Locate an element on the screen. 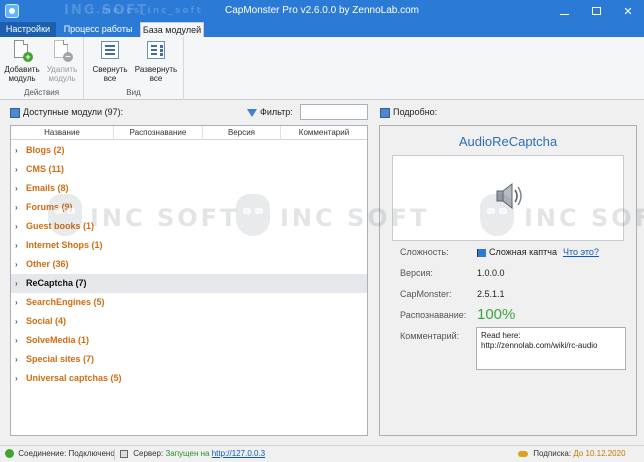 Image resolution: width=644 pixels, height=462 pixels. status-separator is located at coordinates (114, 454).